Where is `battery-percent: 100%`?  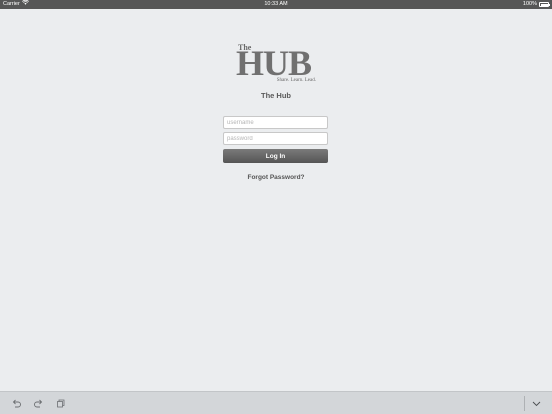
battery-percent: 100% is located at coordinates (529, 4).